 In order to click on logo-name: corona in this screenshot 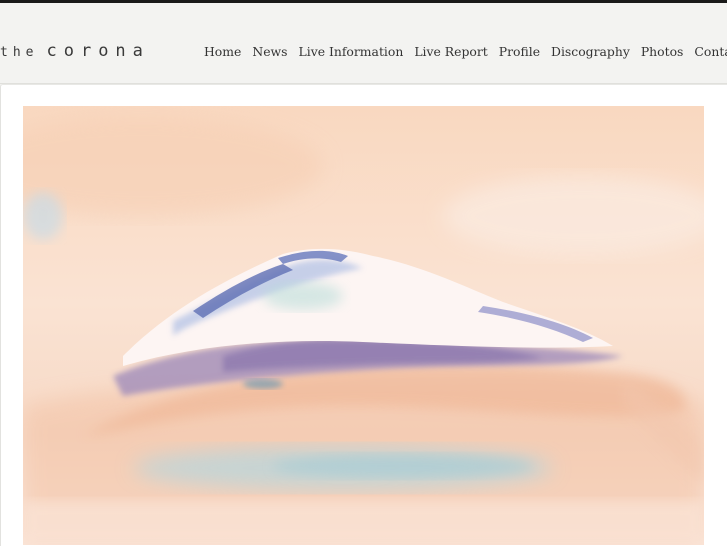, I will do `click(98, 51)`.